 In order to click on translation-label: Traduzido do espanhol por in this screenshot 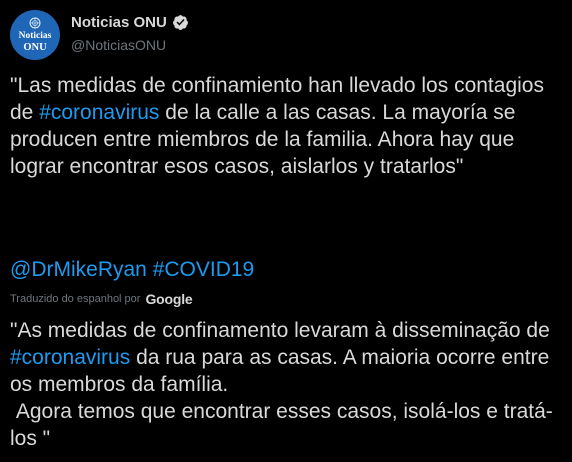, I will do `click(75, 299)`.